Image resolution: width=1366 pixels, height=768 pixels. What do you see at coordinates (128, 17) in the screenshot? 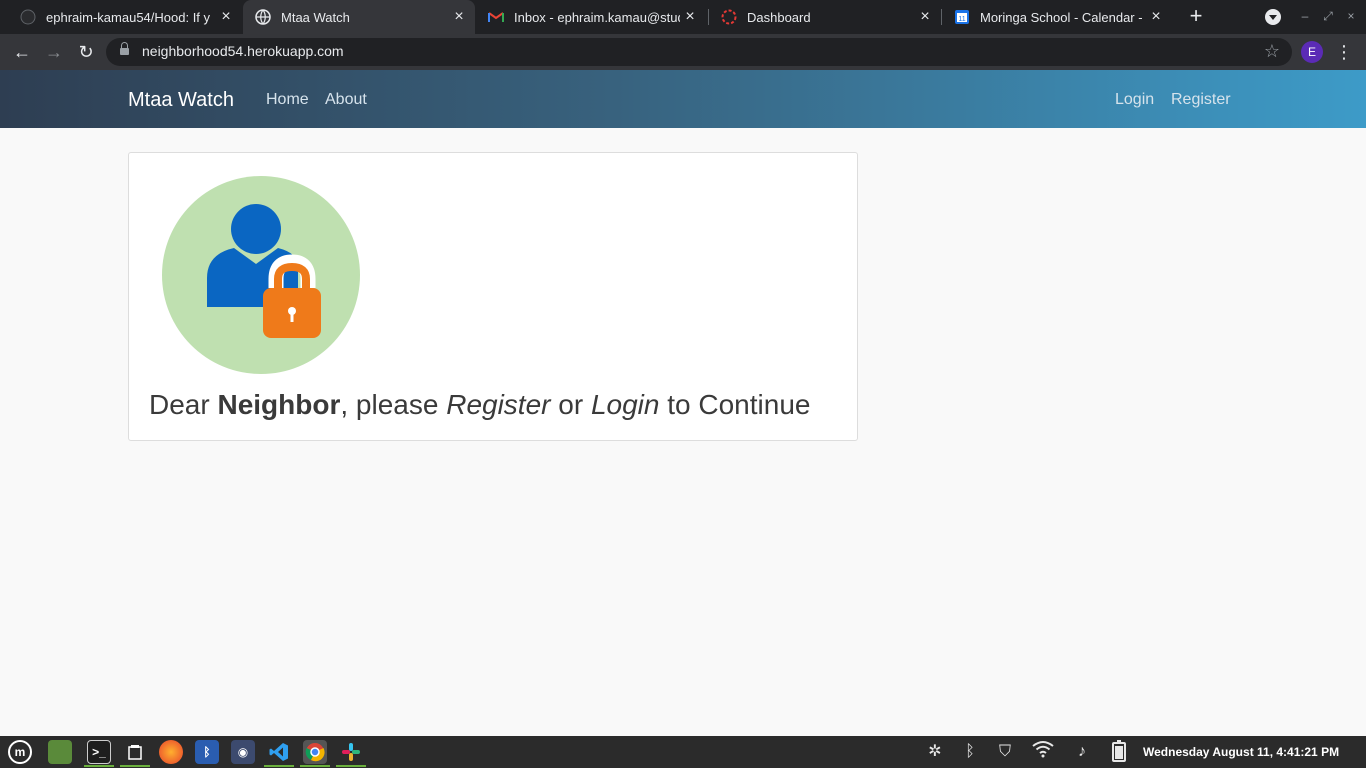
I see `tab-title: ephraim-kamau54/Hood: If y` at bounding box center [128, 17].